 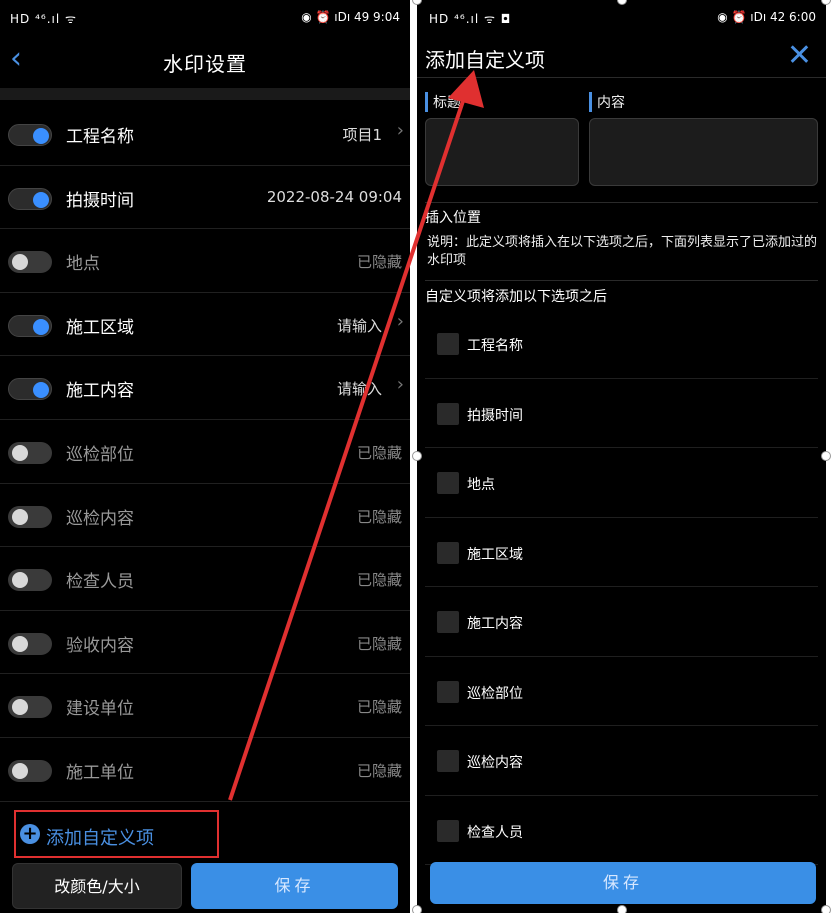 I want to click on item-label: 施工区域, so click(x=100, y=327).